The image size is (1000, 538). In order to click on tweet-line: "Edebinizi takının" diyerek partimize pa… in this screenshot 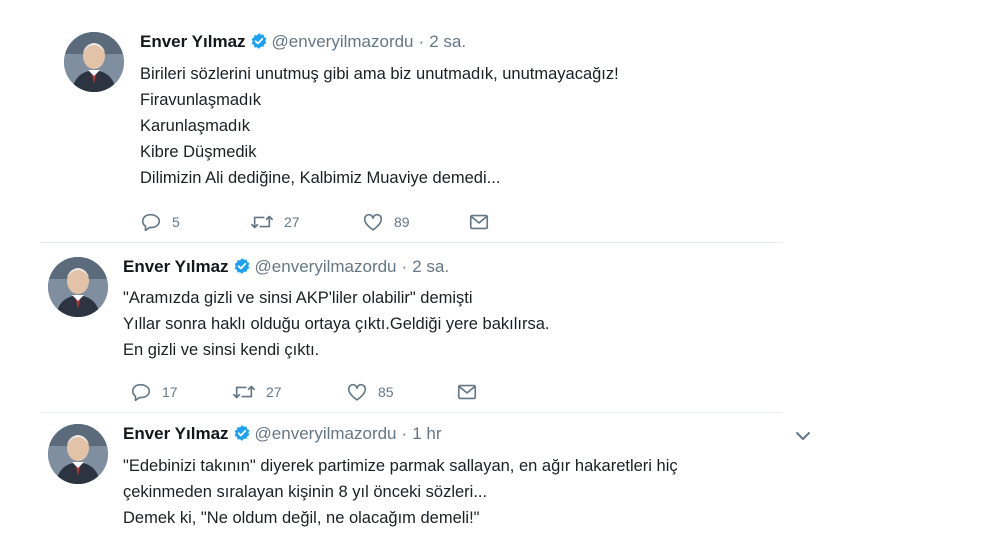, I will do `click(400, 466)`.